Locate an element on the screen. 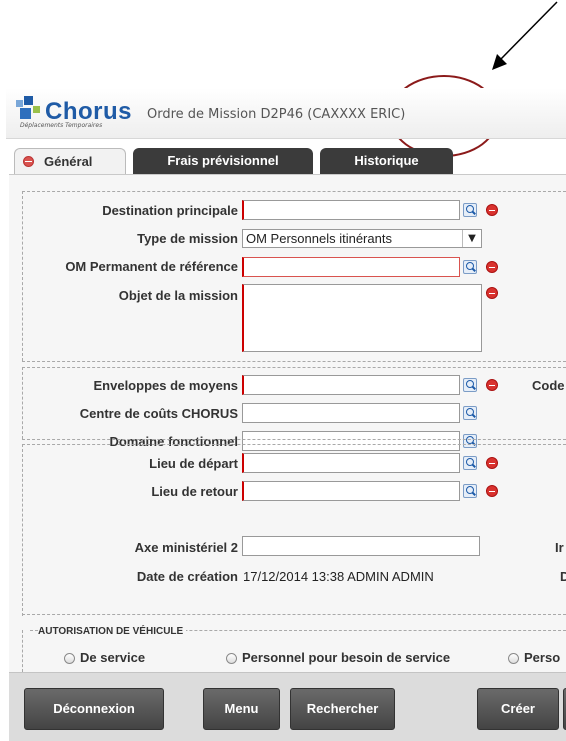  vehicle-legend: AUTORISATION DE VÉHICULE is located at coordinates (112, 631).